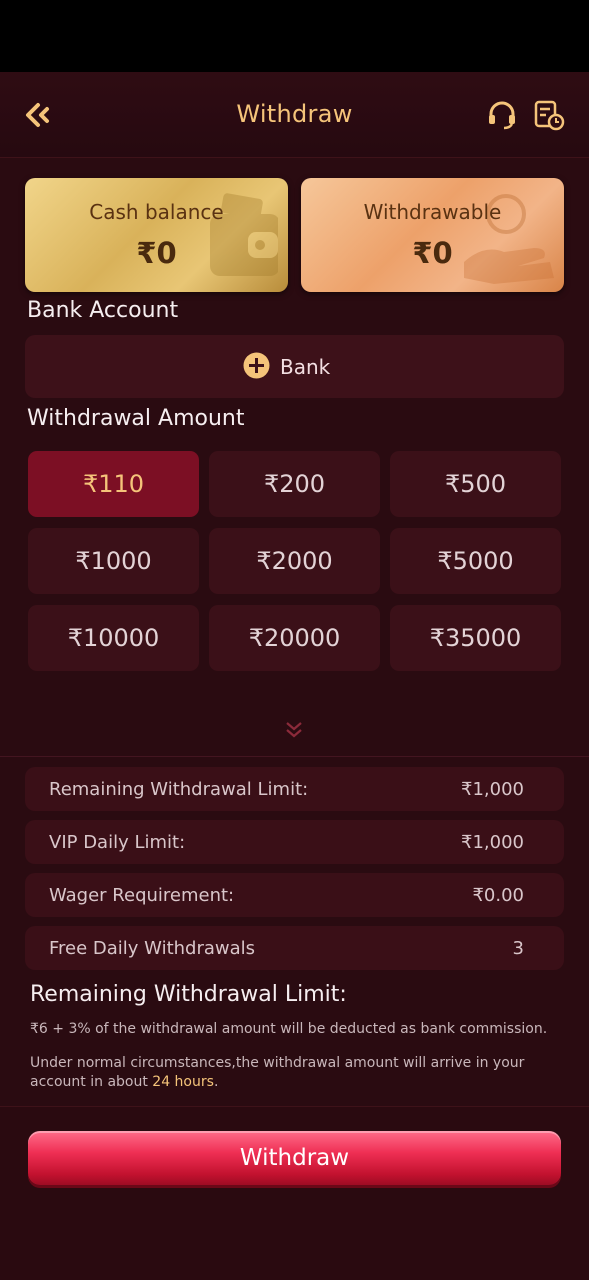 The width and height of the screenshot is (589, 1280). What do you see at coordinates (156, 253) in the screenshot?
I see `cash-balance-value: ₹0` at bounding box center [156, 253].